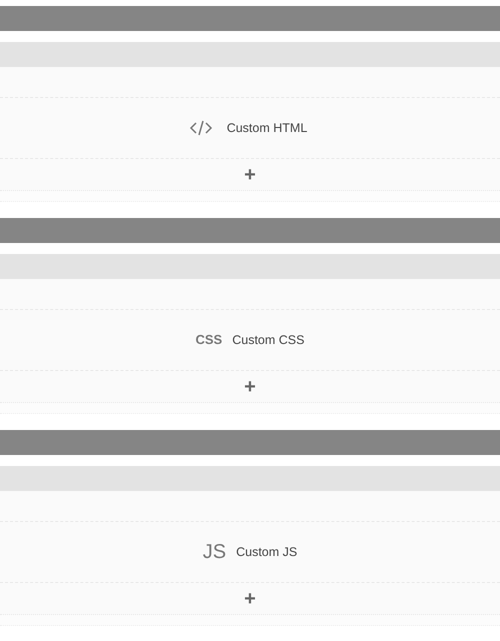 This screenshot has height=641, width=500. What do you see at coordinates (214, 552) in the screenshot?
I see `js-icon: JS` at bounding box center [214, 552].